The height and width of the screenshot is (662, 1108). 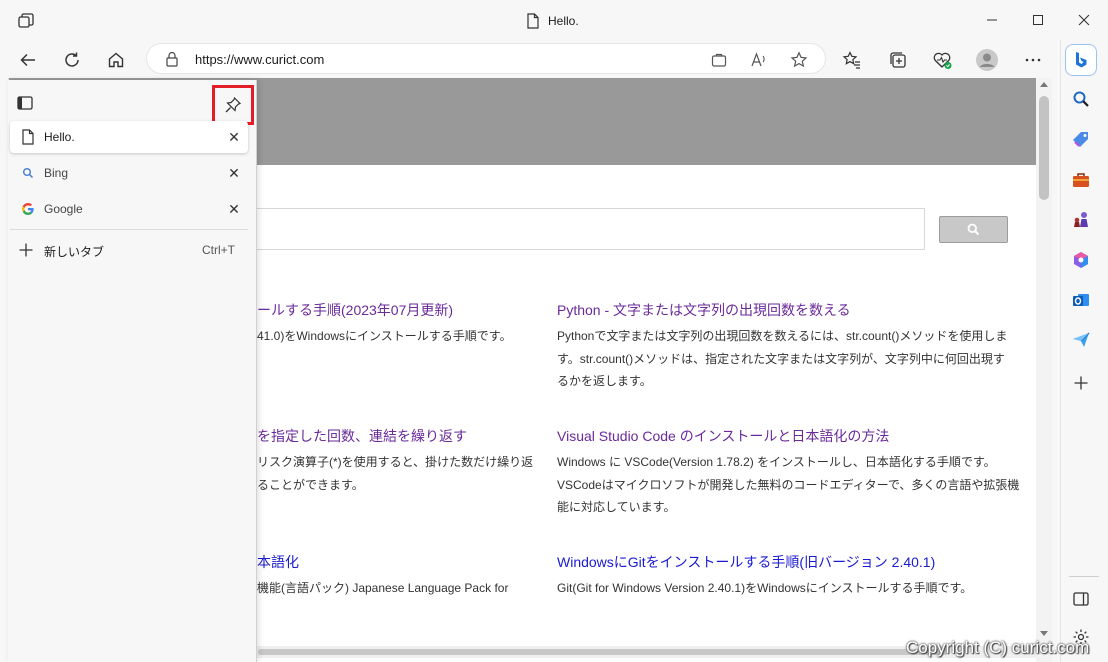 I want to click on avatar-icon, so click(x=987, y=60).